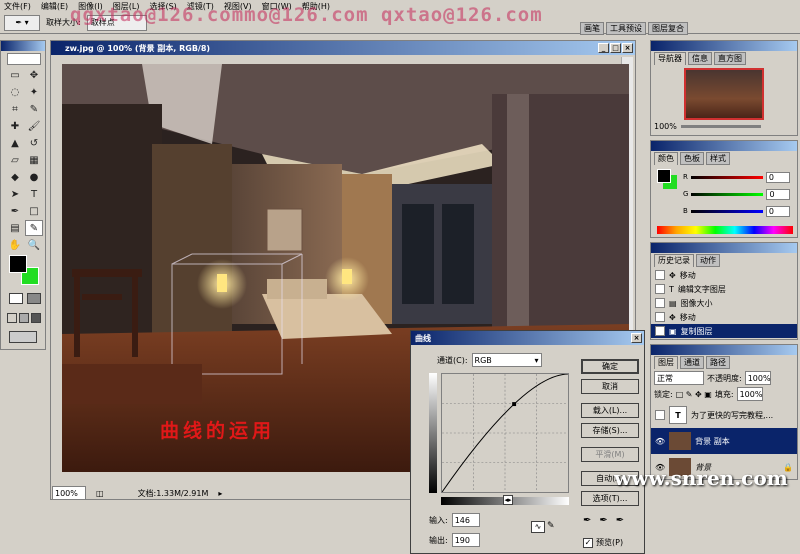 Image resolution: width=800 pixels, height=554 pixels. What do you see at coordinates (34, 211) in the screenshot?
I see `shape-icon: □` at bounding box center [34, 211].